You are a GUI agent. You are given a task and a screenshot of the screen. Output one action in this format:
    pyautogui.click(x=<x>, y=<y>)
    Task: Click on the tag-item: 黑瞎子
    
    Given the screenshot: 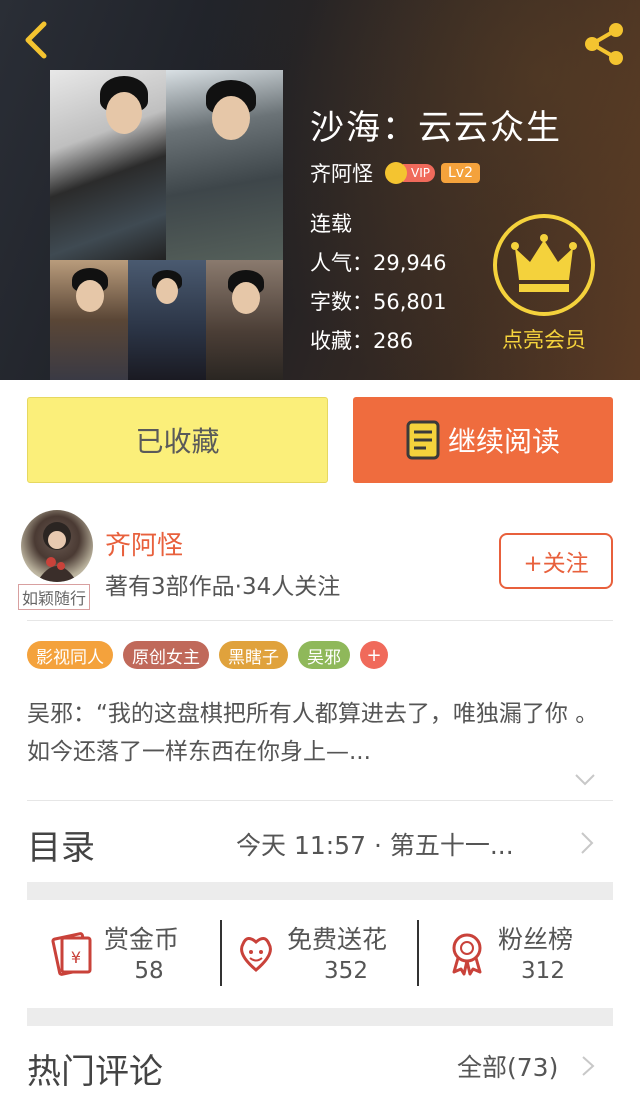 What is the action you would take?
    pyautogui.click(x=253, y=655)
    